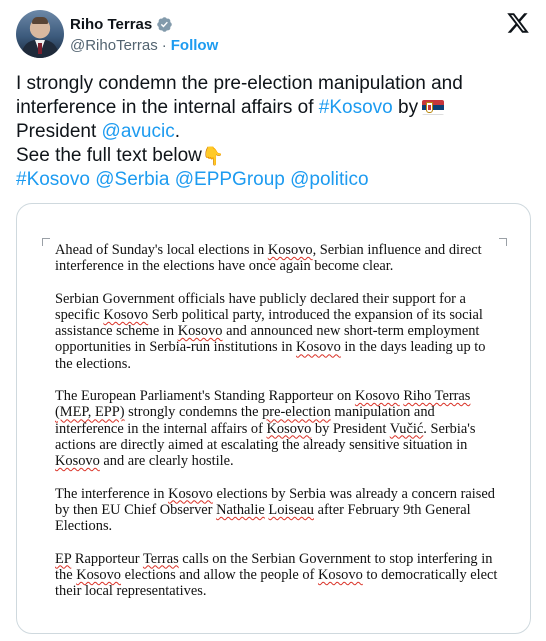  I want to click on avatar-hair, so click(40, 20).